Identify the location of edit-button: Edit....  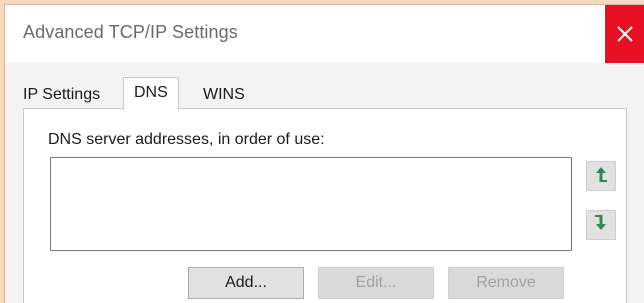
(376, 283).